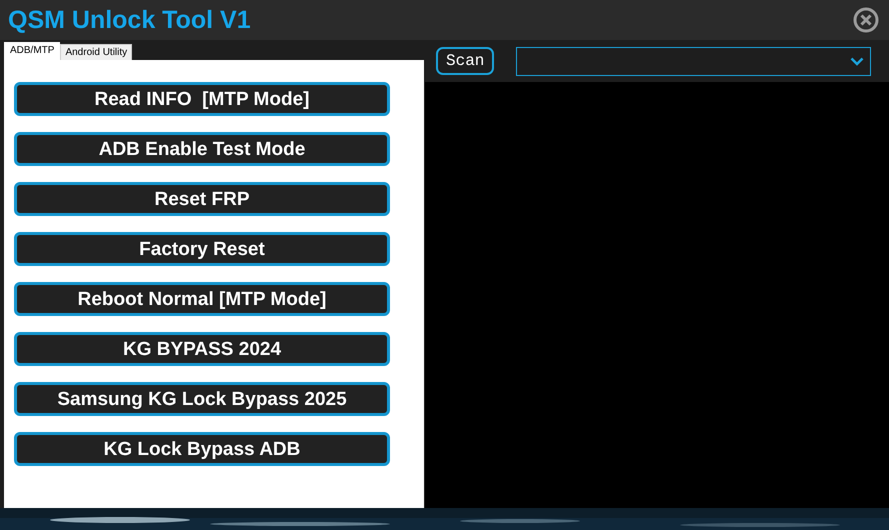 This screenshot has width=889, height=530. What do you see at coordinates (857, 61) in the screenshot?
I see `chevron-down-icon` at bounding box center [857, 61].